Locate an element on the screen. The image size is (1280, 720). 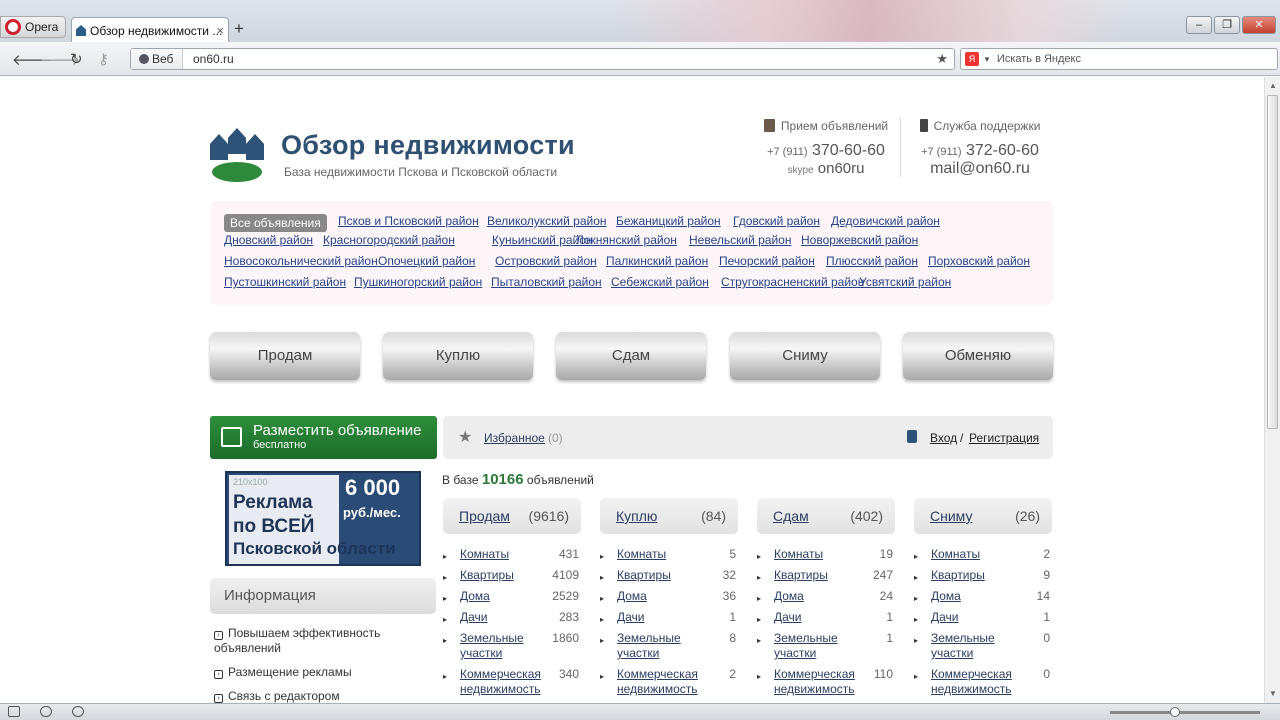
info-link-efficiency: › Повышаем эффективность объявлений is located at coordinates (314, 641).